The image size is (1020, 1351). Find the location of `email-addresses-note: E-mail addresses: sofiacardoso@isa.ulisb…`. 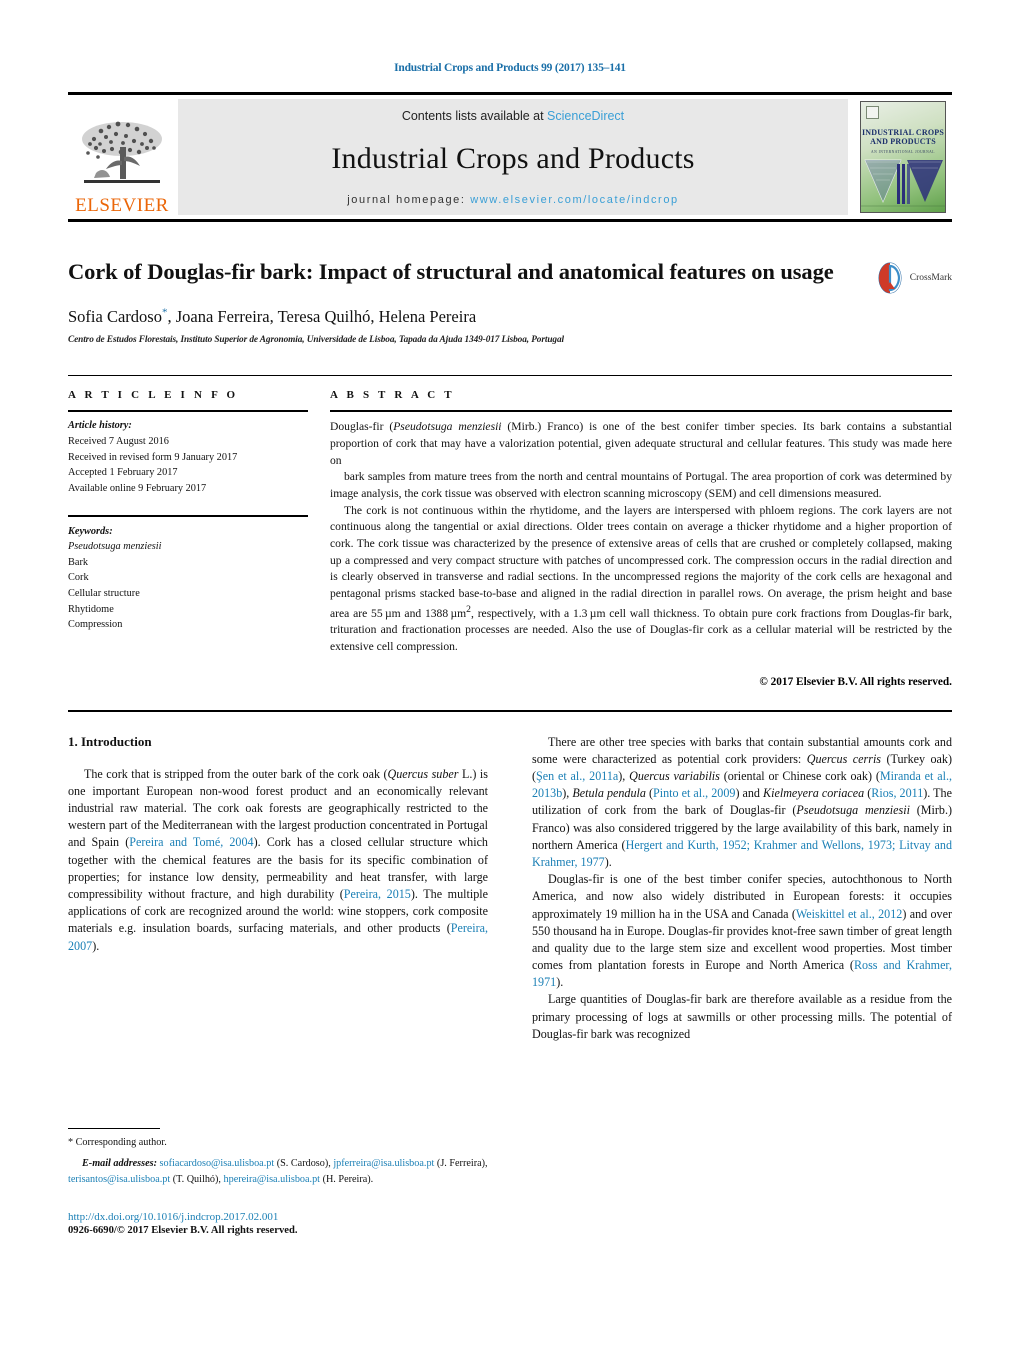

email-addresses-note: E-mail addresses: sofiacardoso@isa.ulisb… is located at coordinates (278, 1171).